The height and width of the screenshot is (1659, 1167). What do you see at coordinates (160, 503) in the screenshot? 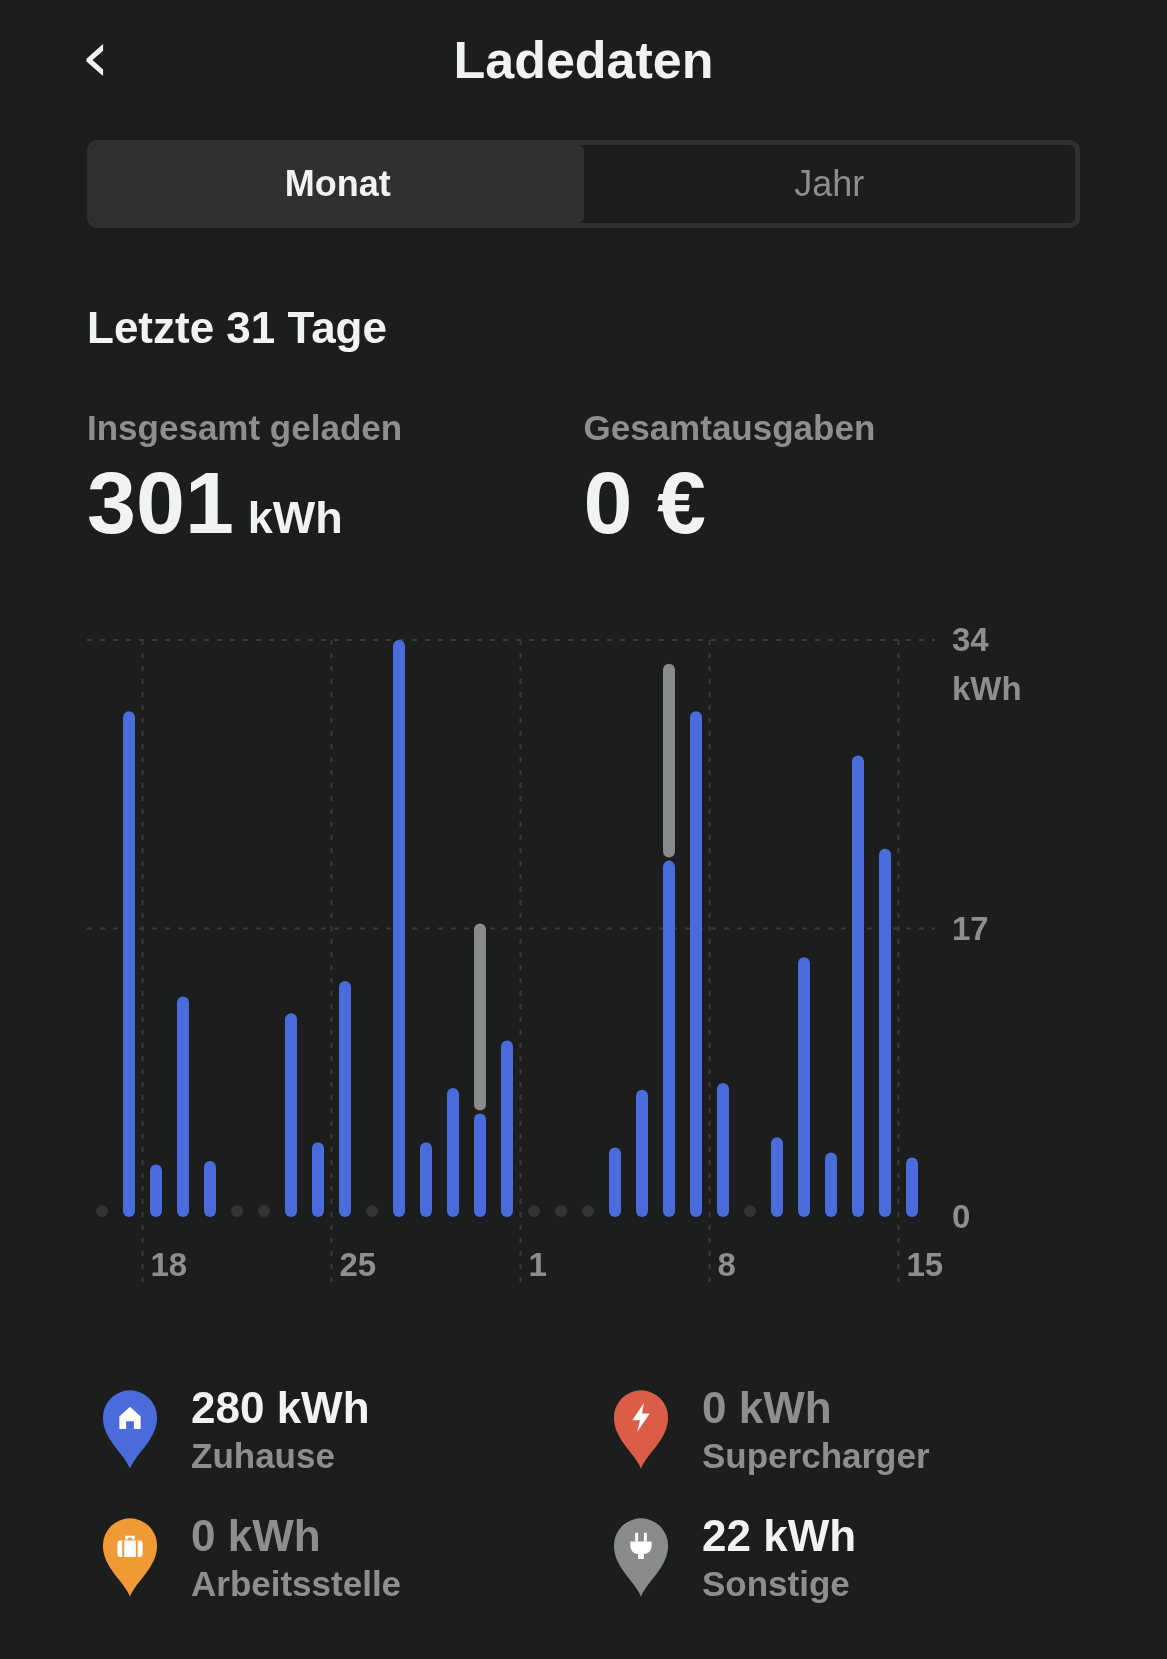
I see `stat-value: 301` at bounding box center [160, 503].